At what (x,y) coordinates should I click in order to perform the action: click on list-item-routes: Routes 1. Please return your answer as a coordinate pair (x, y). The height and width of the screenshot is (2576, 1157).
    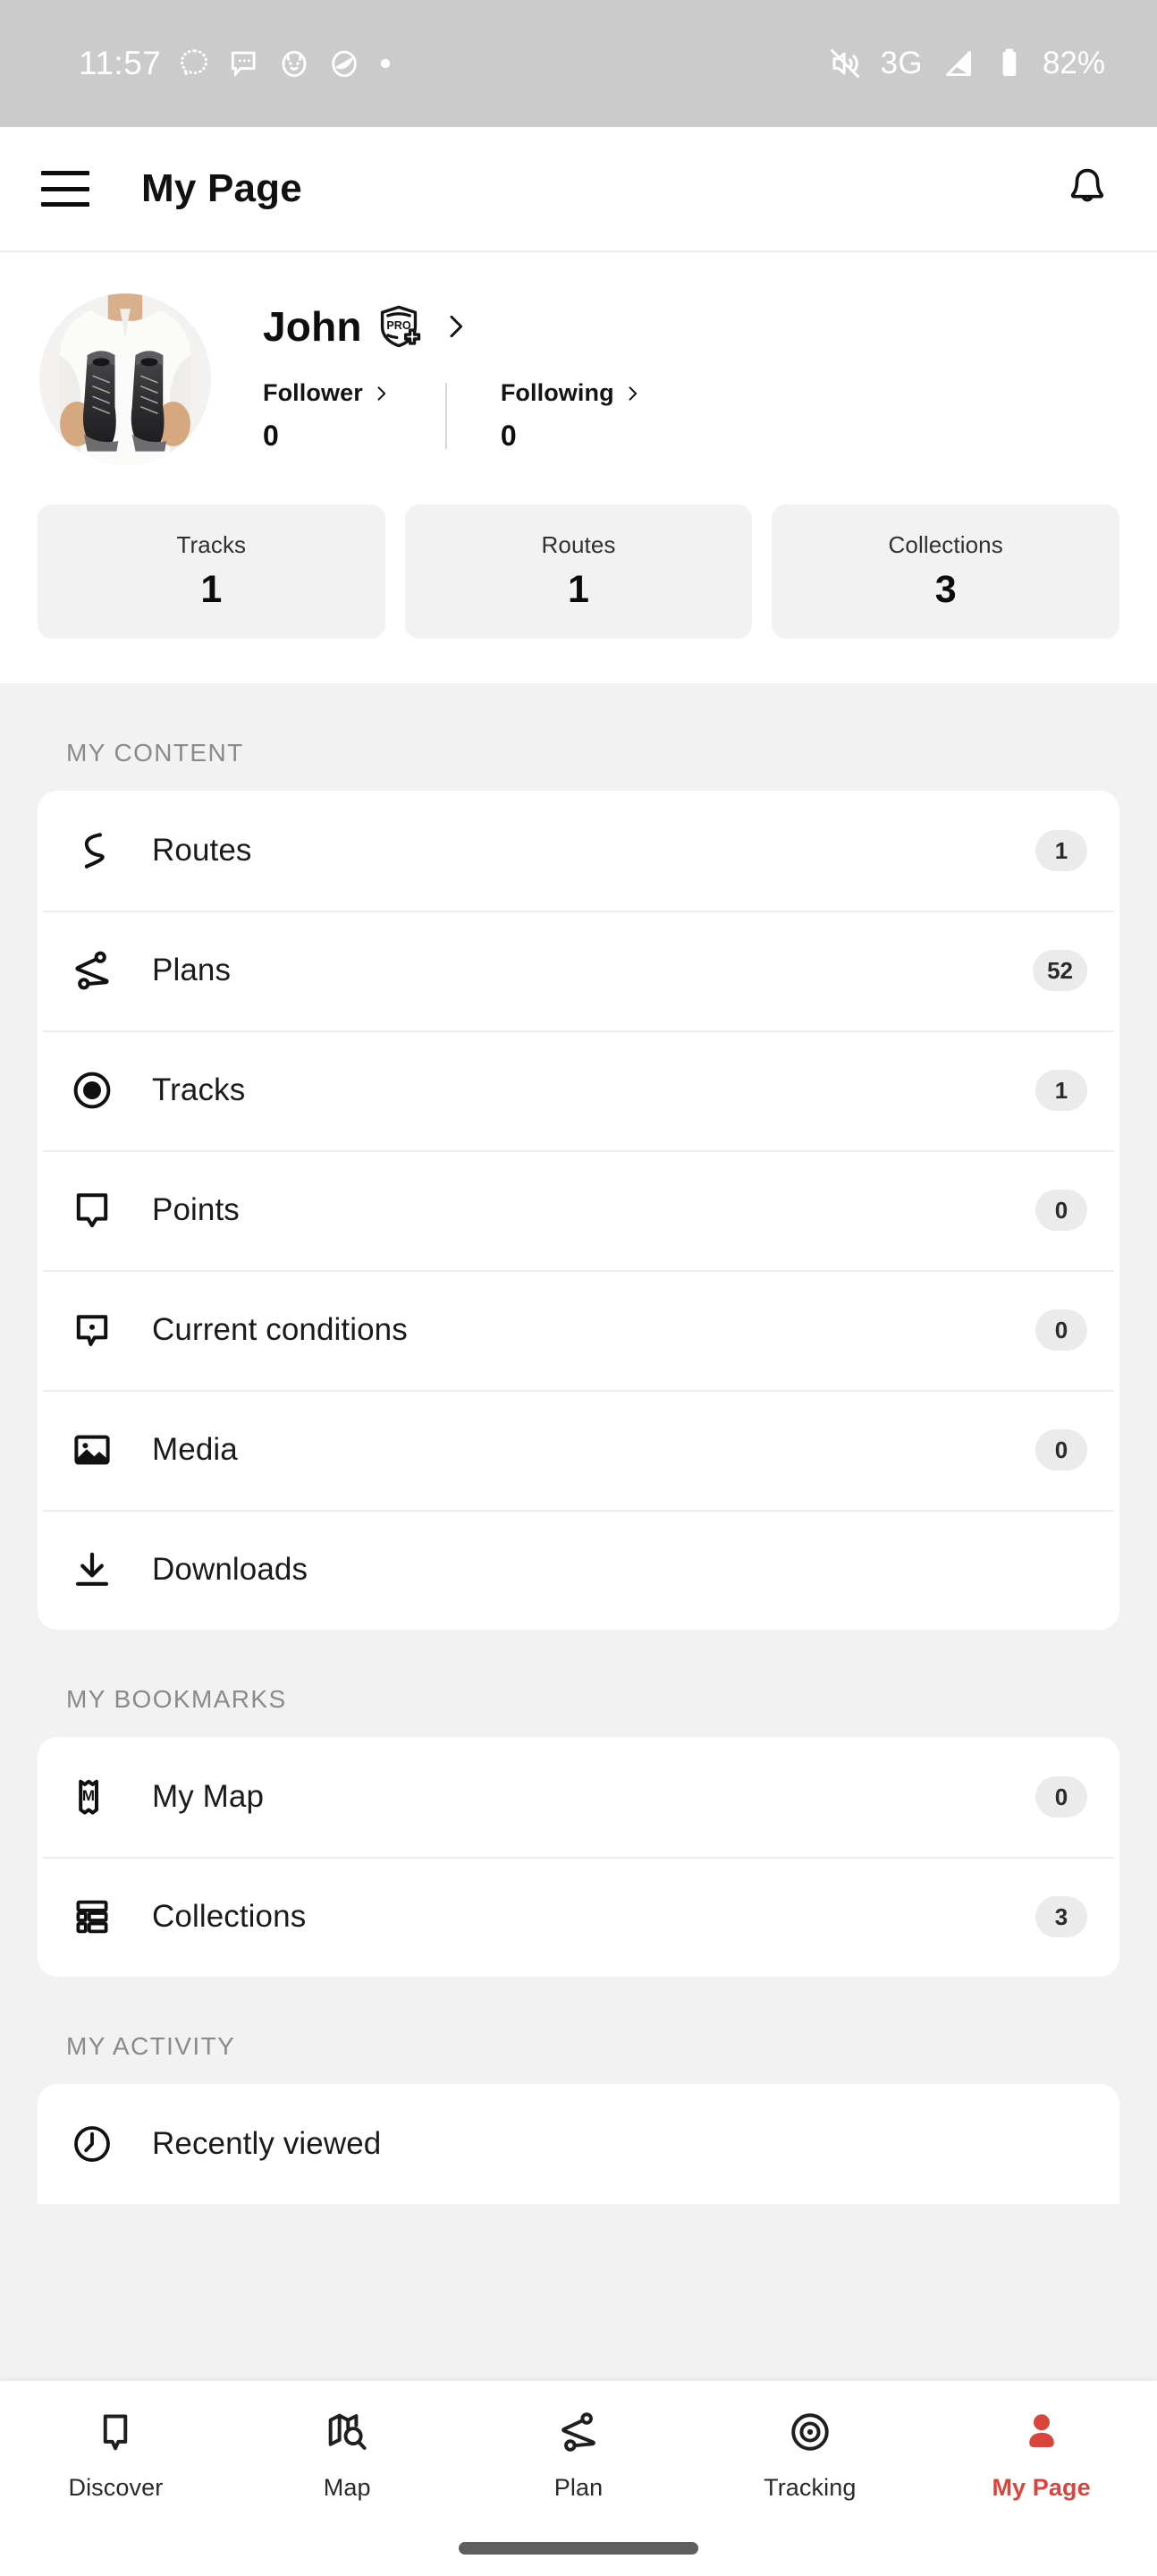
    Looking at the image, I should click on (578, 851).